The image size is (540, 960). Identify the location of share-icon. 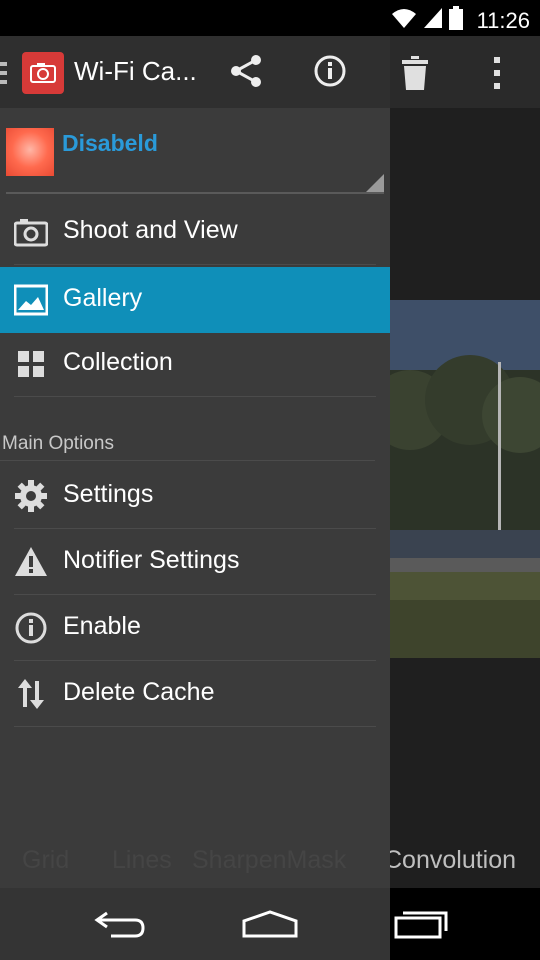
(246, 71).